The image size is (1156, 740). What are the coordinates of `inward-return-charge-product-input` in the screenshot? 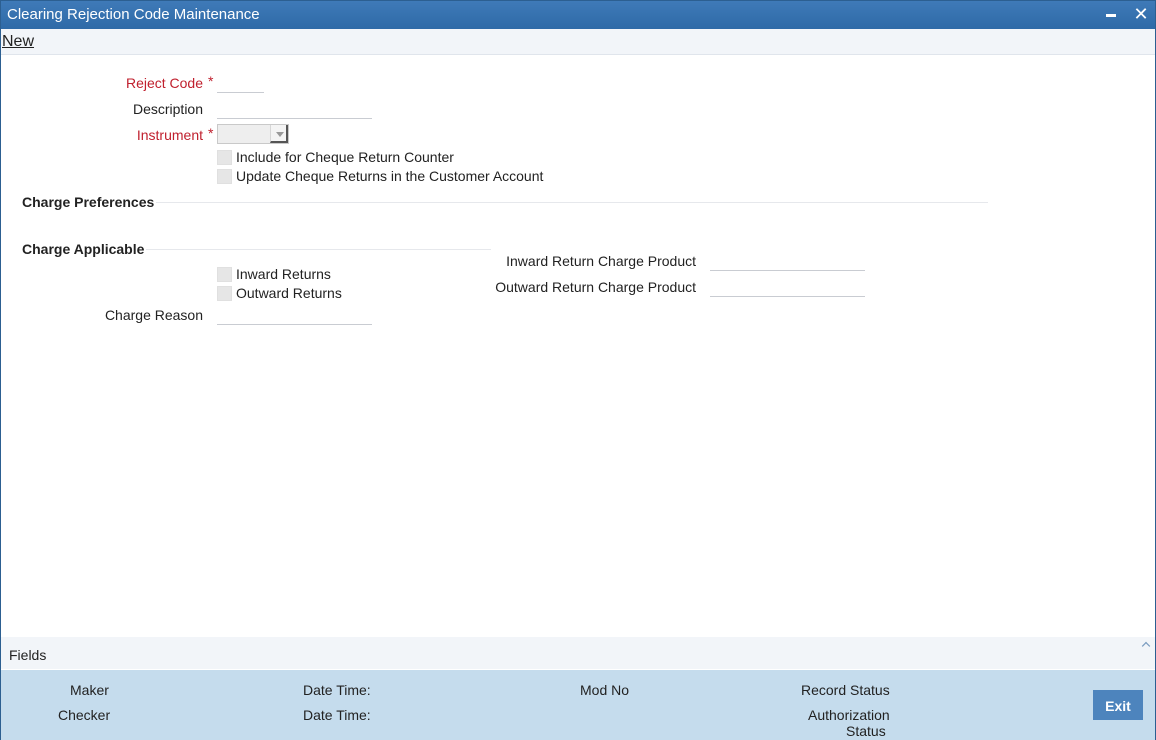 It's located at (787, 261).